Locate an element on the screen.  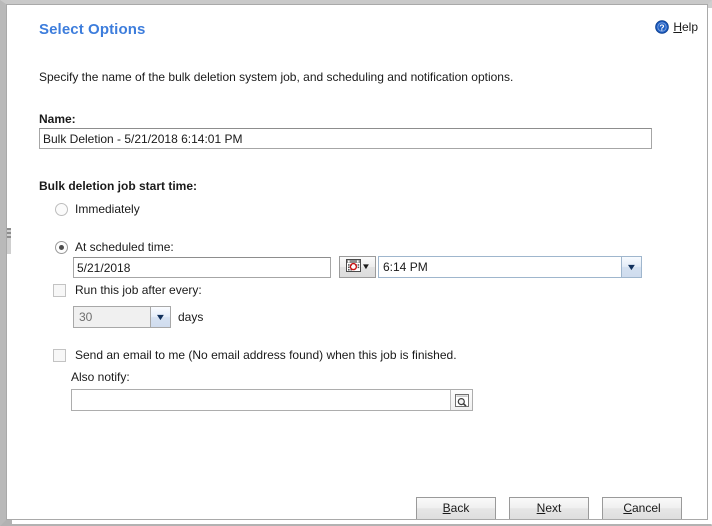
lookup-magnifier-icon is located at coordinates (461, 400).